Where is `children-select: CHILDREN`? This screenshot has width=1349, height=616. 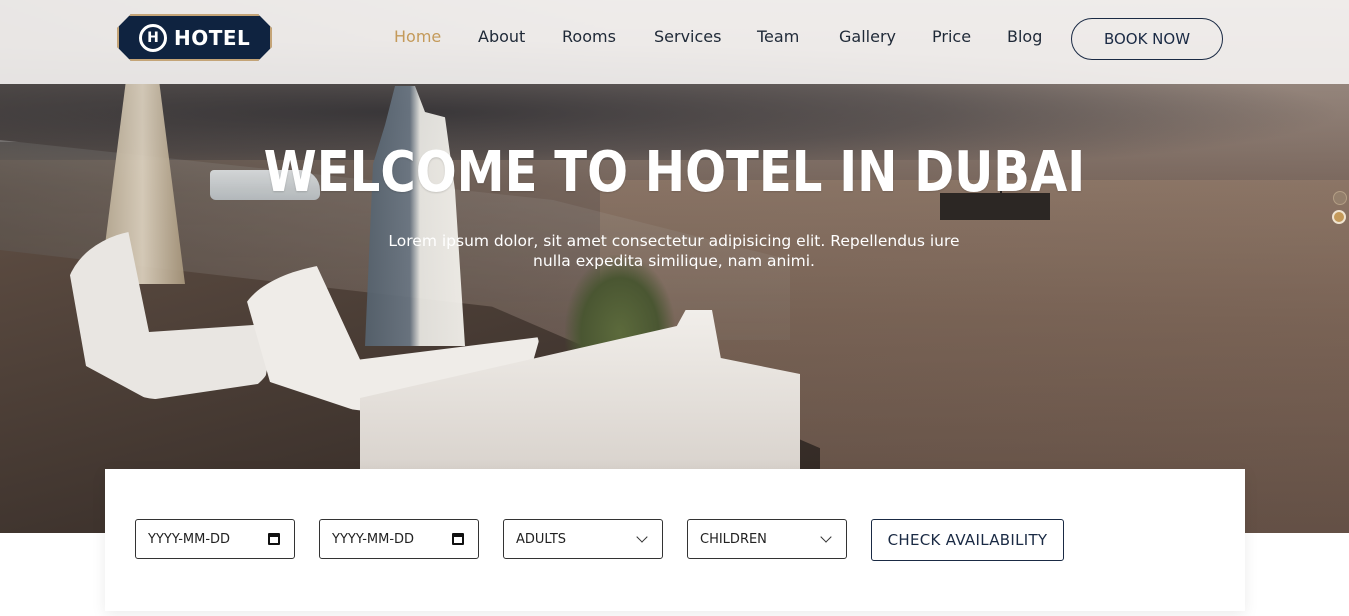
children-select: CHILDREN is located at coordinates (767, 539).